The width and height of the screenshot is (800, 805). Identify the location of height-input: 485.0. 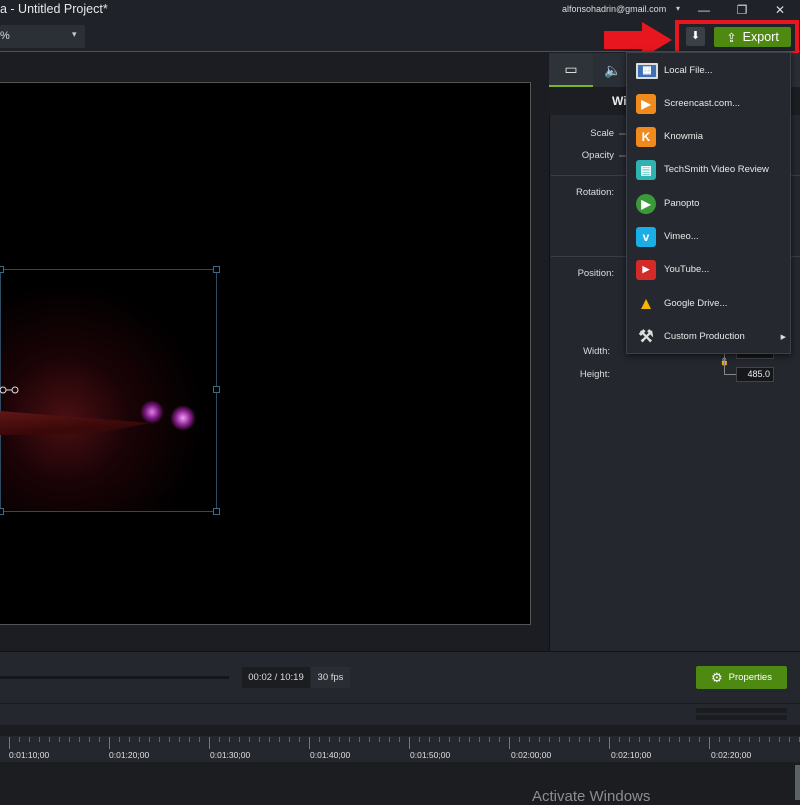
(755, 374).